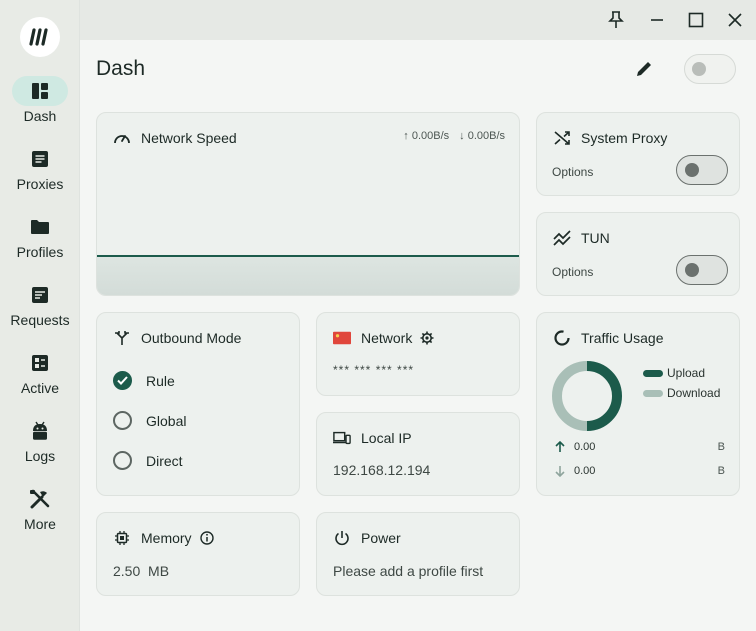 The width and height of the screenshot is (756, 631). Describe the element at coordinates (560, 471) in the screenshot. I see `arrow-down-icon` at that location.